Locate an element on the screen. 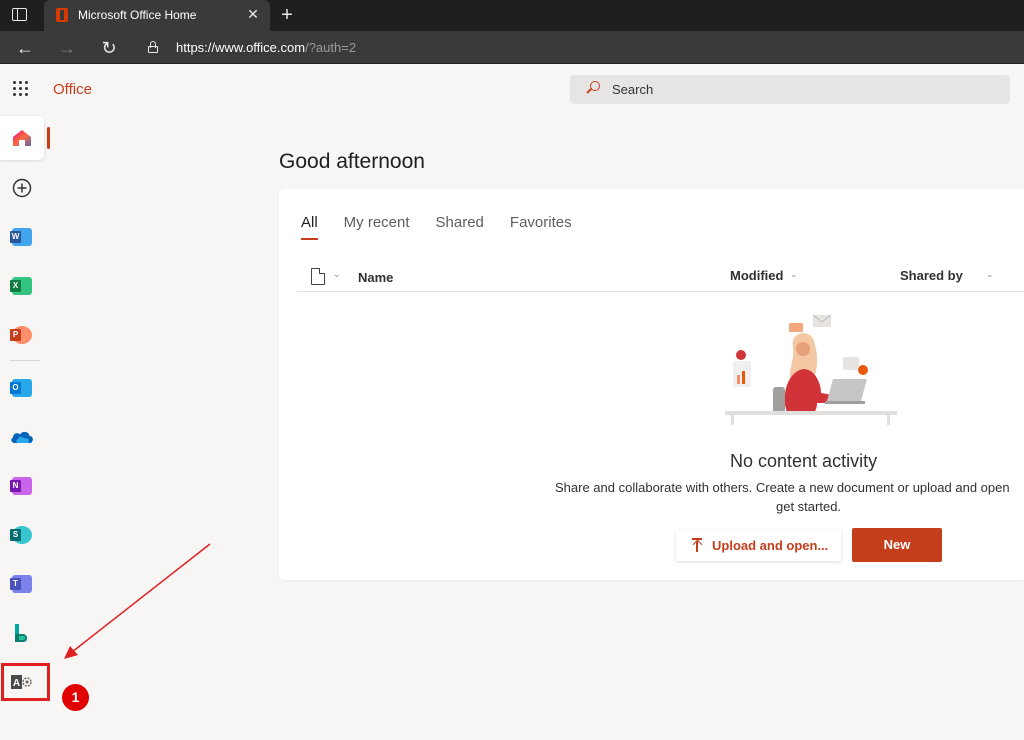 This screenshot has height=740, width=1024. column-shared-by: Shared by is located at coordinates (931, 275).